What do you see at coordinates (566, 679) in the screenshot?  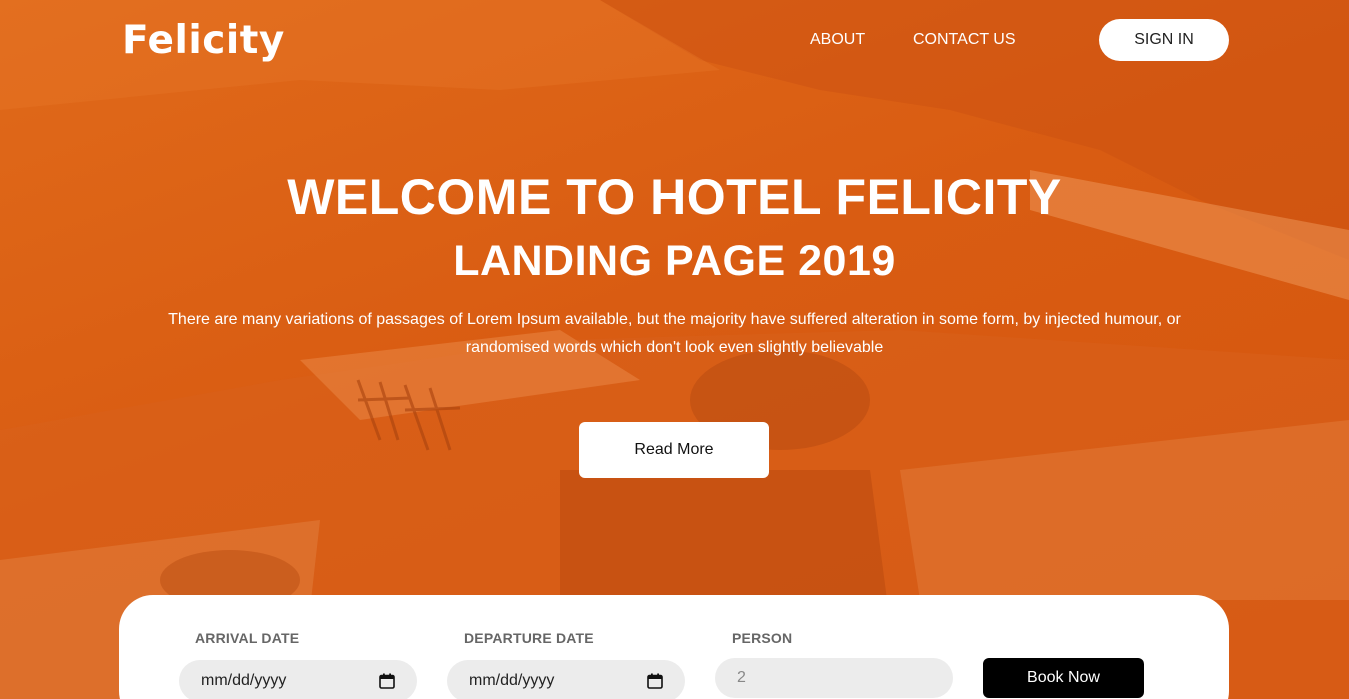 I see `departure-date-input: mm/dd/yyyy` at bounding box center [566, 679].